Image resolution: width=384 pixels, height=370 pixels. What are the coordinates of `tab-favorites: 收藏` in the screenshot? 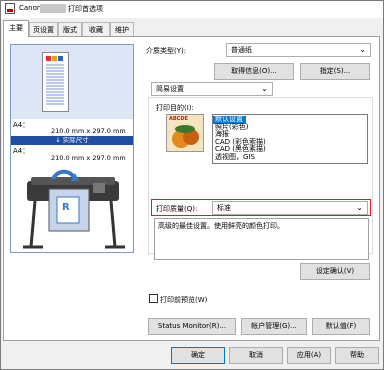 It's located at (96, 29).